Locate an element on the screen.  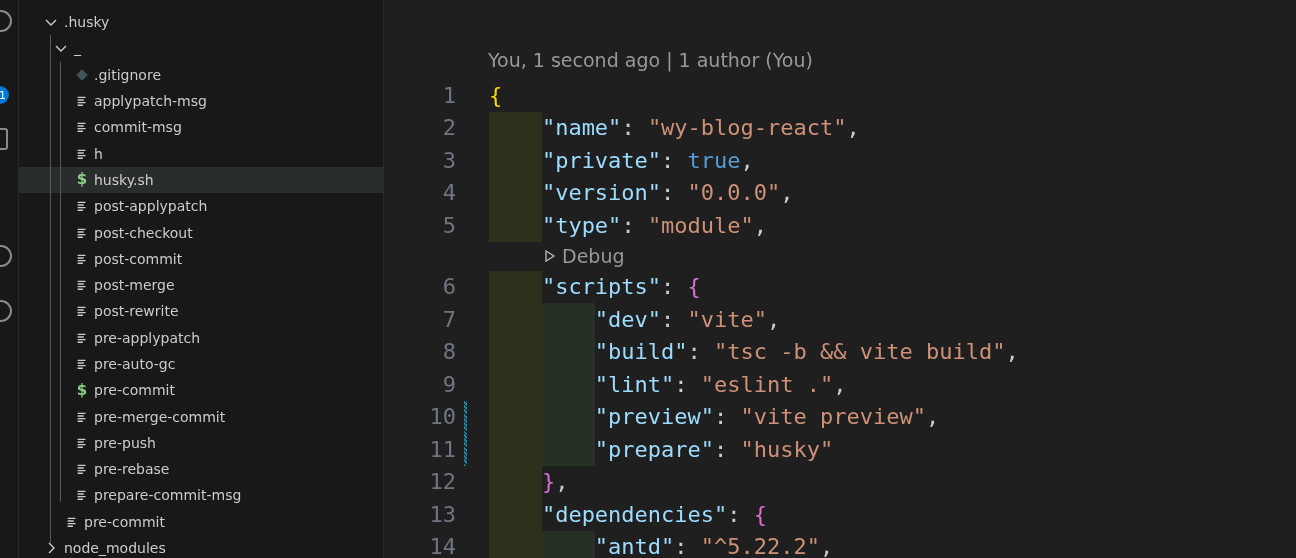
line-number: 8 is located at coordinates (448, 352).